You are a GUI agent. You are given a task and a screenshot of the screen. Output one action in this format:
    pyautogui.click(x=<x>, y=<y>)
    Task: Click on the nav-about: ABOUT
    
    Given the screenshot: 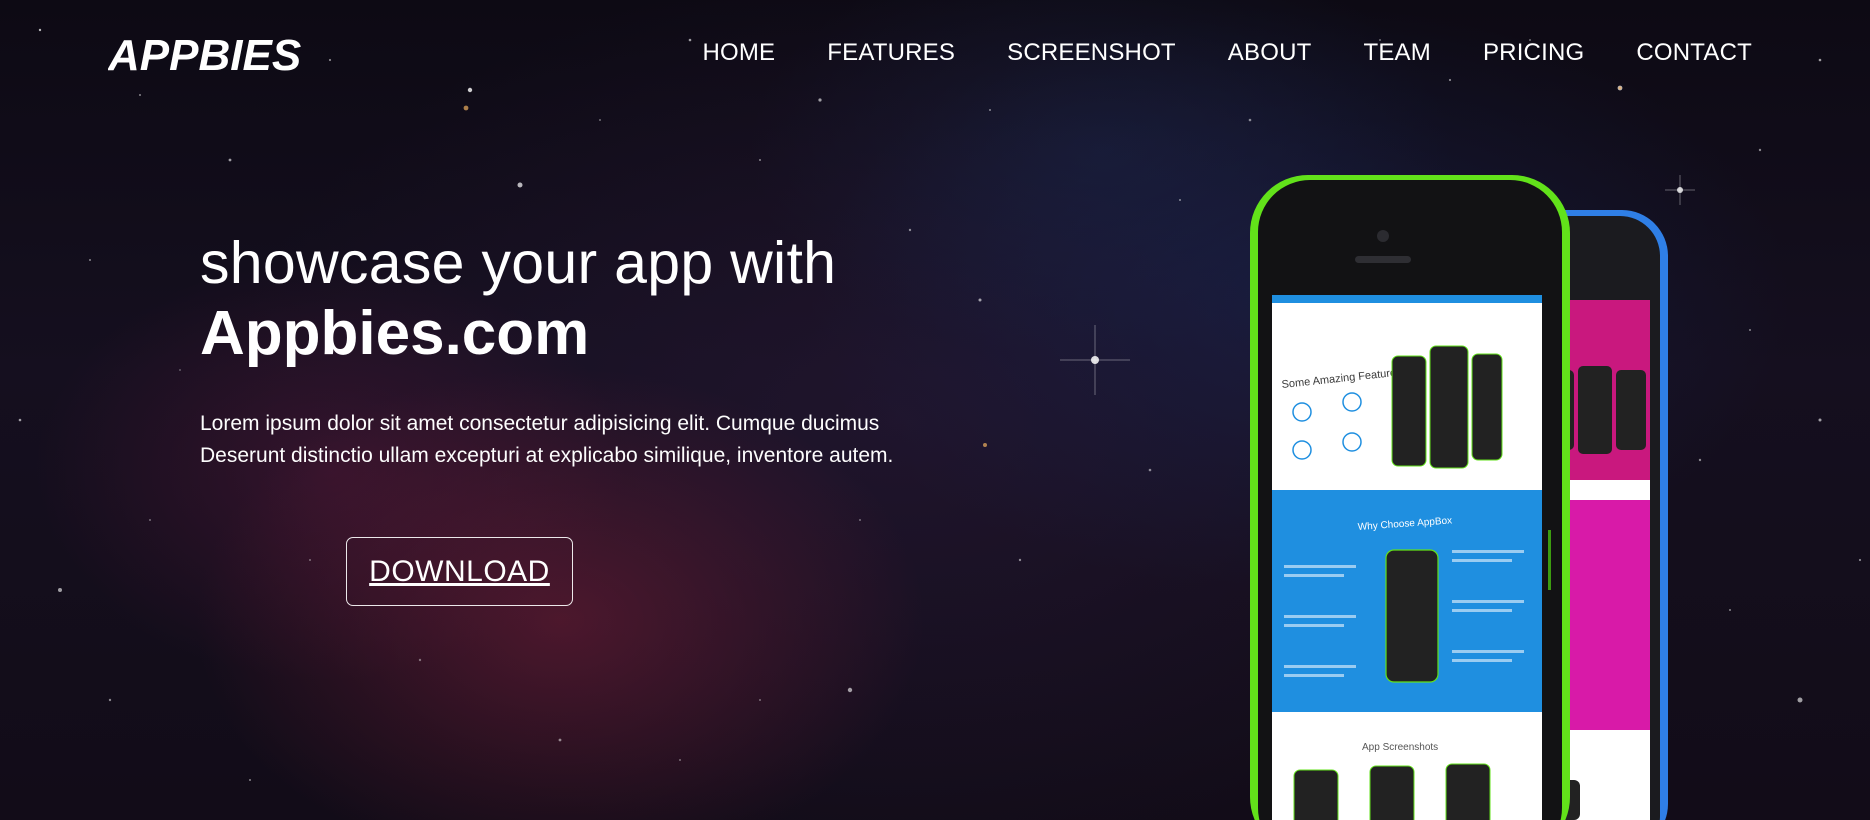 What is the action you would take?
    pyautogui.click(x=1270, y=53)
    